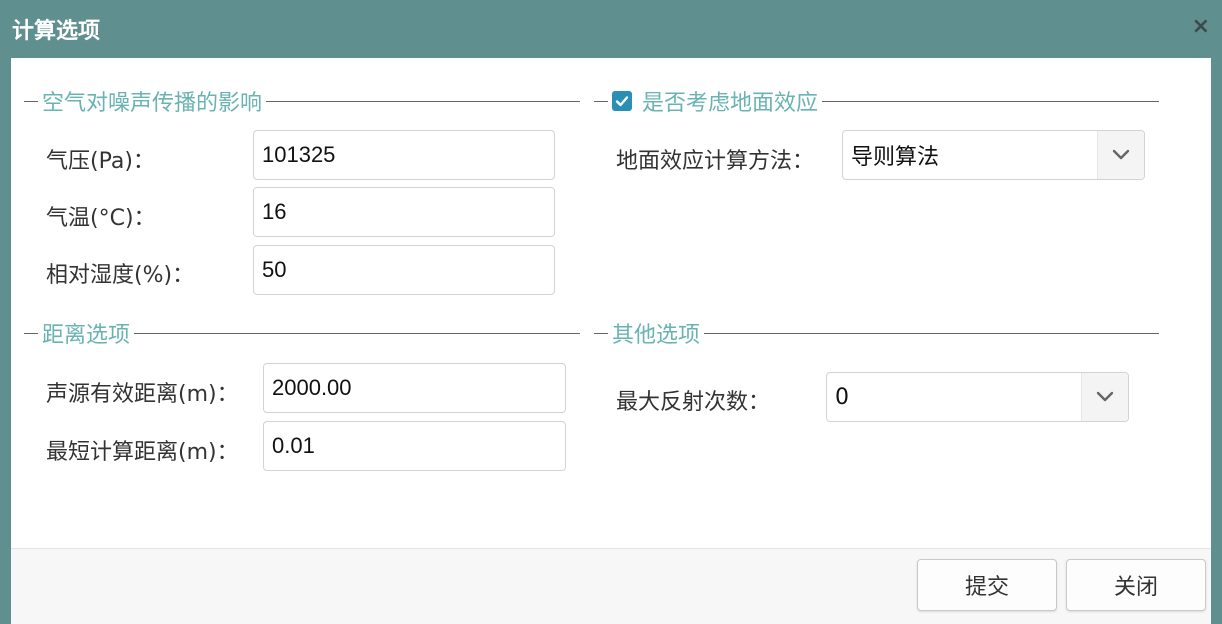  What do you see at coordinates (142, 394) in the screenshot?
I see `source-distance-label: 声源有效距离(m)：` at bounding box center [142, 394].